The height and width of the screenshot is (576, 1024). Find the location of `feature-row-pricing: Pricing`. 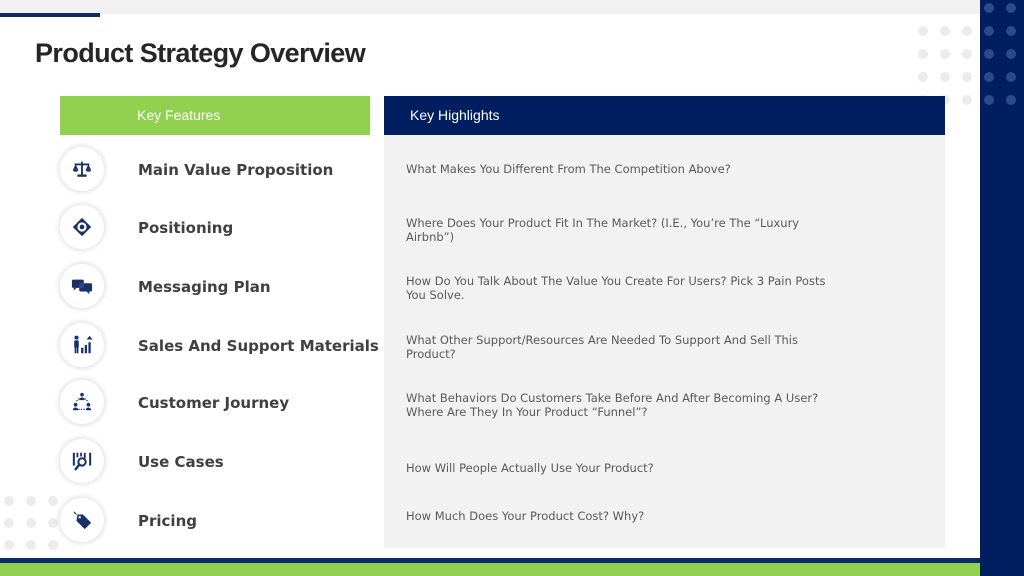

feature-row-pricing: Pricing is located at coordinates (225, 521).